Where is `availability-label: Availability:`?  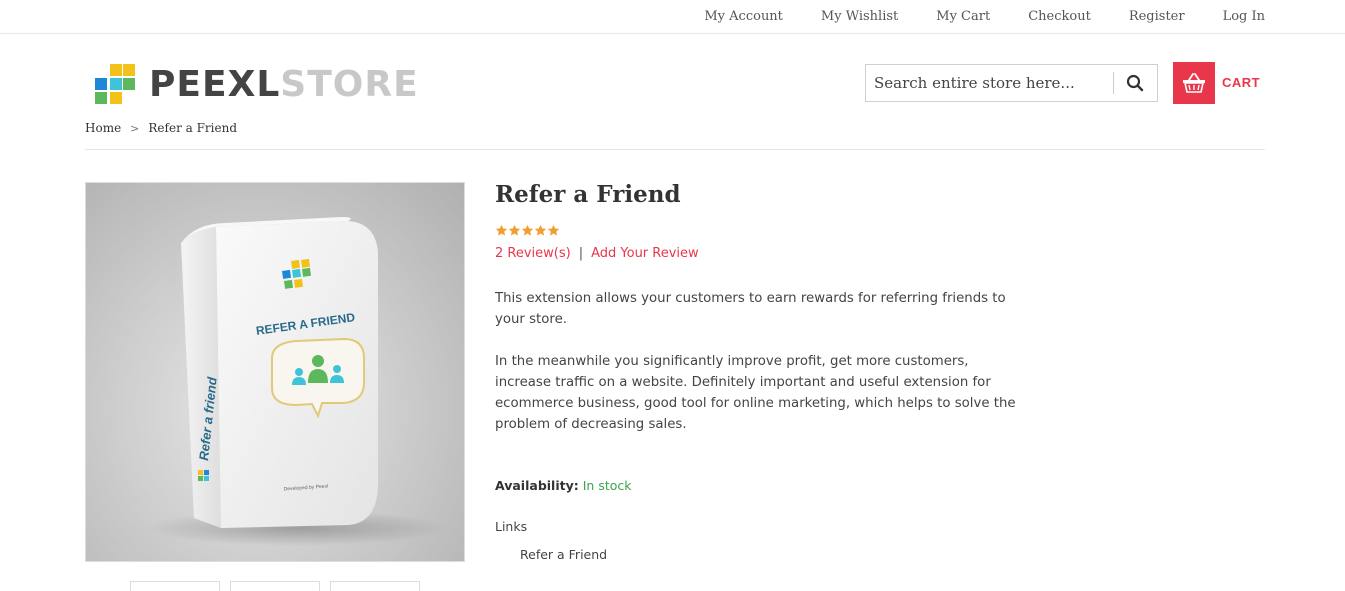
availability-label: Availability: is located at coordinates (537, 485).